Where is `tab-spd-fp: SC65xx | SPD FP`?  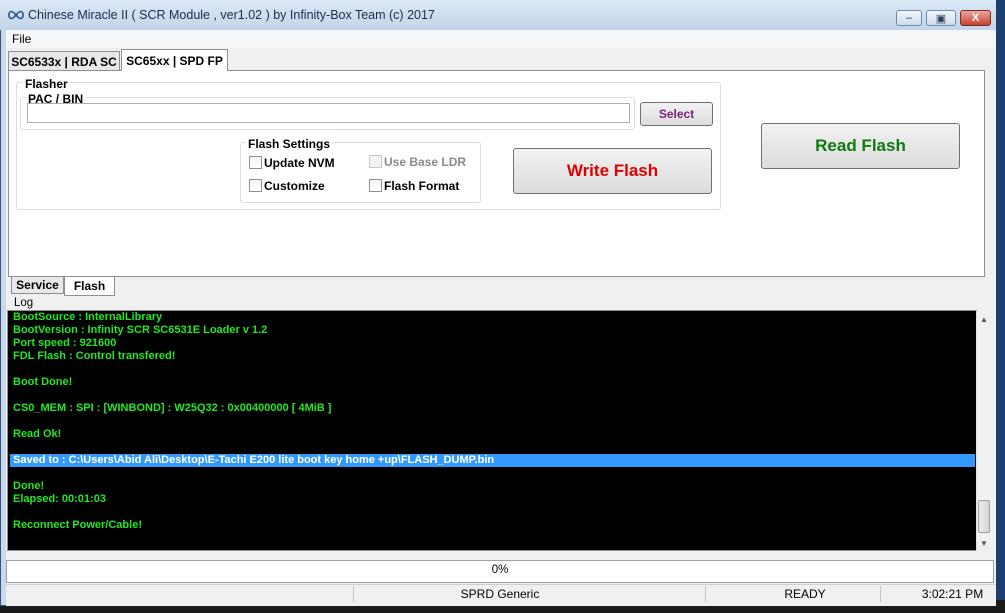 tab-spd-fp: SC65xx | SPD FP is located at coordinates (174, 60).